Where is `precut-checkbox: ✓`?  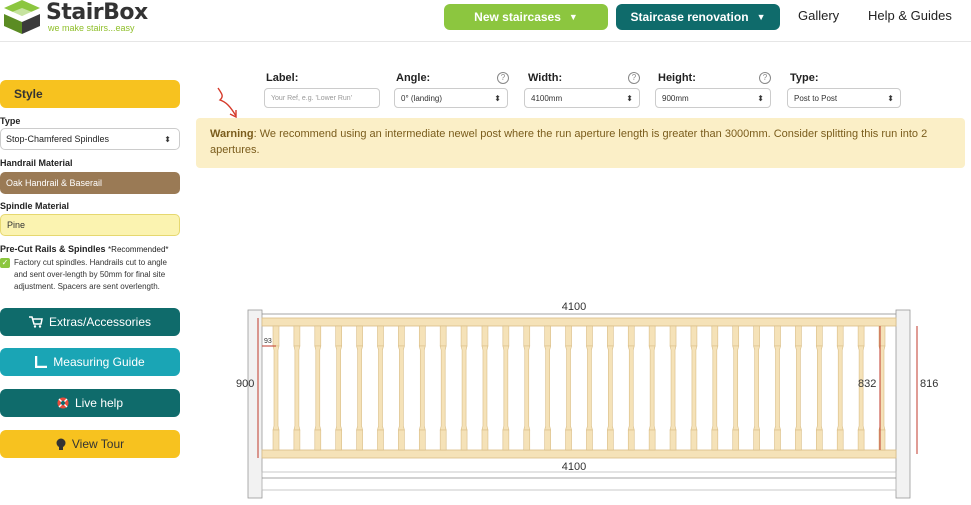
precut-checkbox: ✓ is located at coordinates (5, 263).